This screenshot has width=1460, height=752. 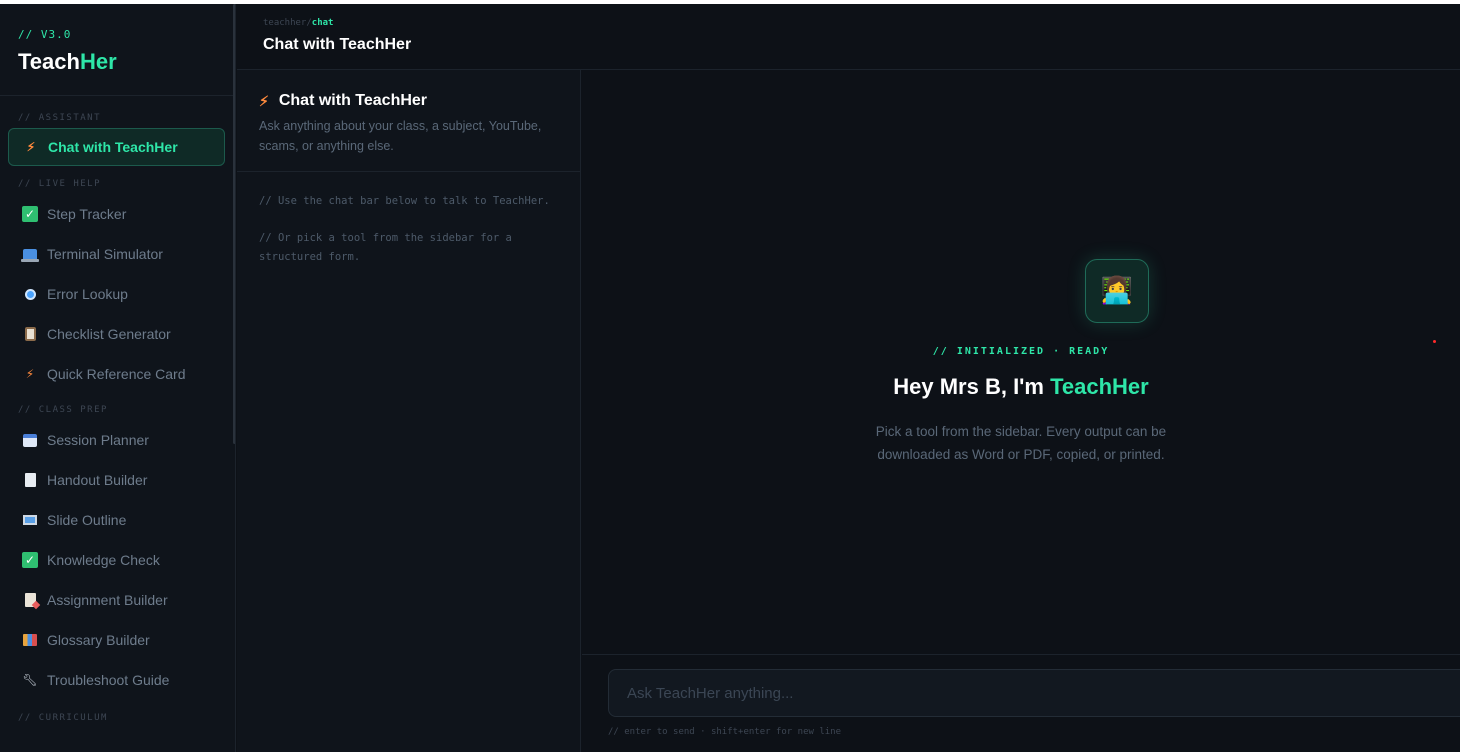 What do you see at coordinates (63, 410) in the screenshot?
I see `section-label-class-prep: // CLASS PREP` at bounding box center [63, 410].